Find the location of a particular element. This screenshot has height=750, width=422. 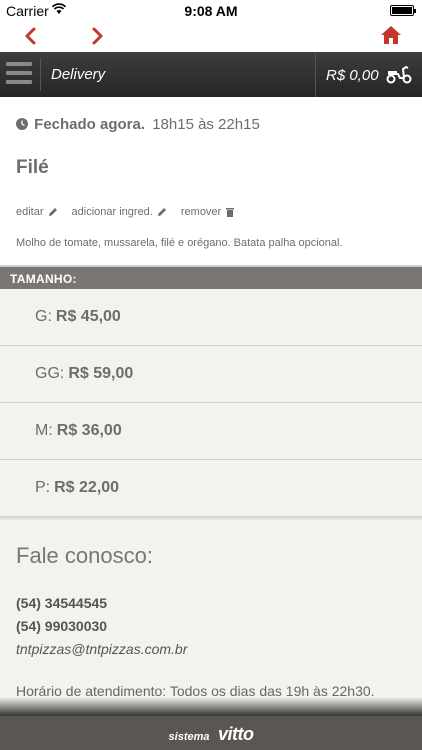

clock-time: 9:08 AM is located at coordinates (211, 11).